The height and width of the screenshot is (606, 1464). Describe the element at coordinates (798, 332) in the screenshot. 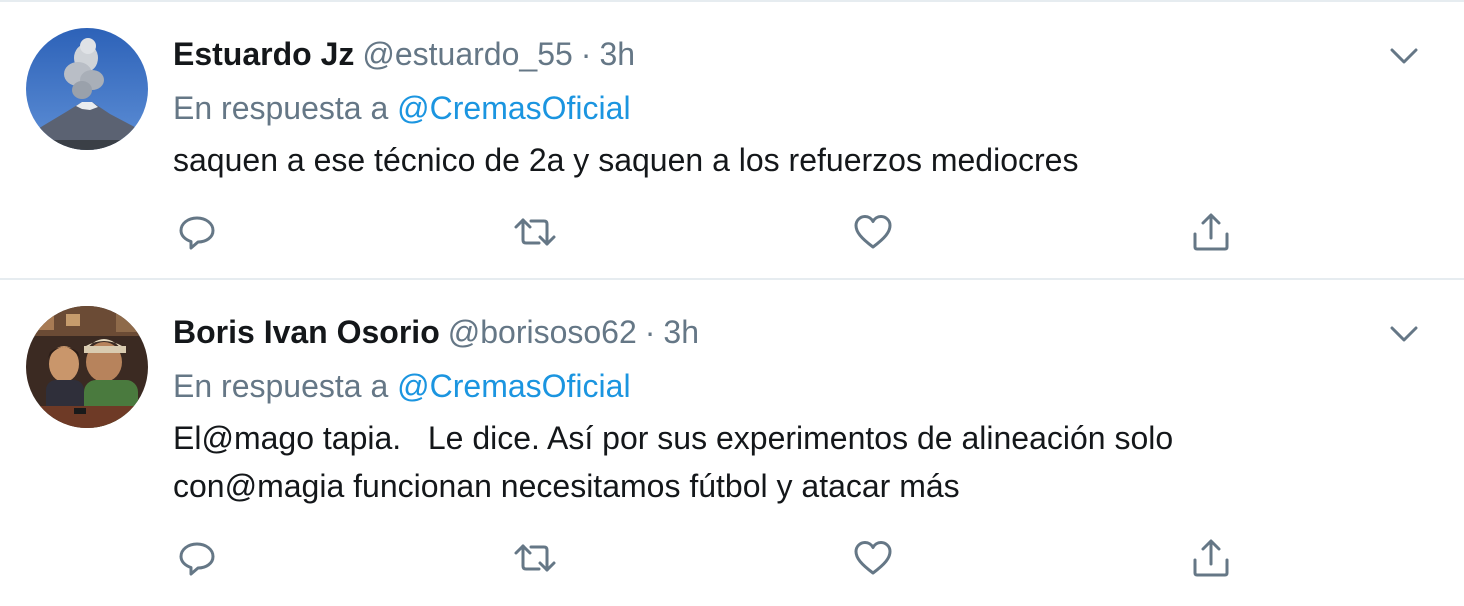

I see `tweet-header: Boris Ivan Osorio @borisoso62 · 3h` at that location.